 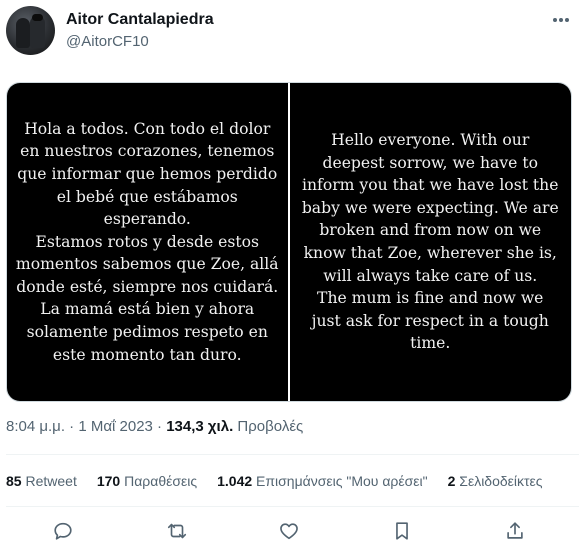 I want to click on heart-icon, so click(x=289, y=531).